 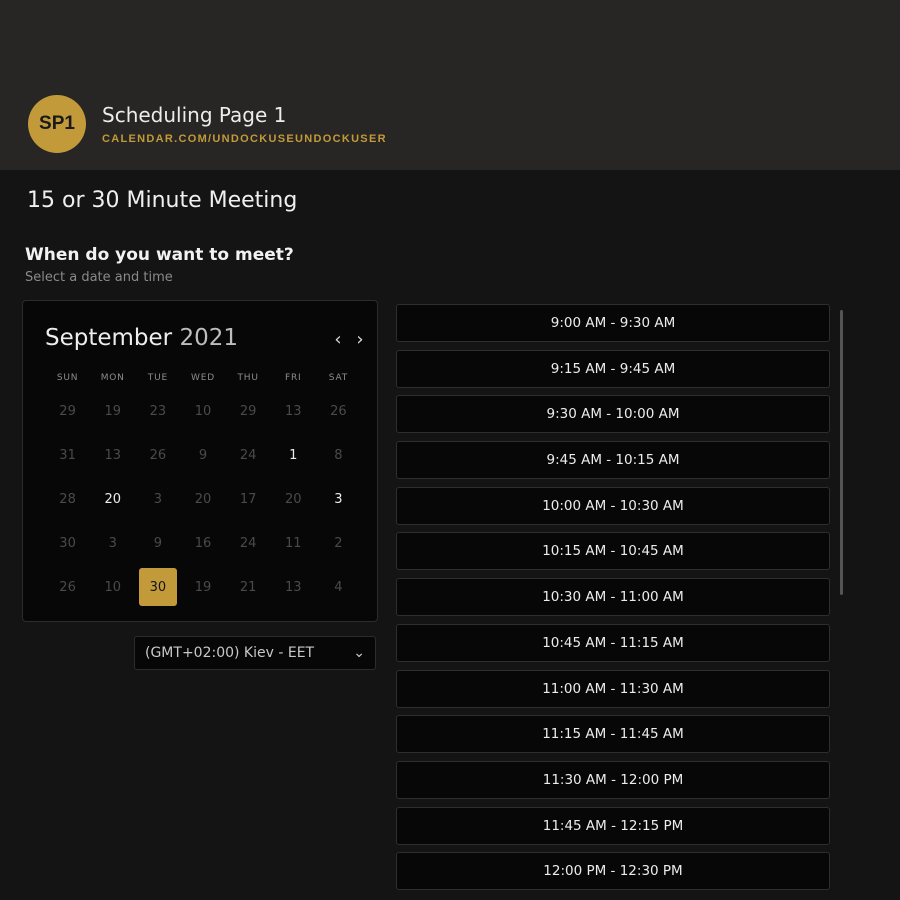 I want to click on avatar: SP1, so click(x=57, y=124).